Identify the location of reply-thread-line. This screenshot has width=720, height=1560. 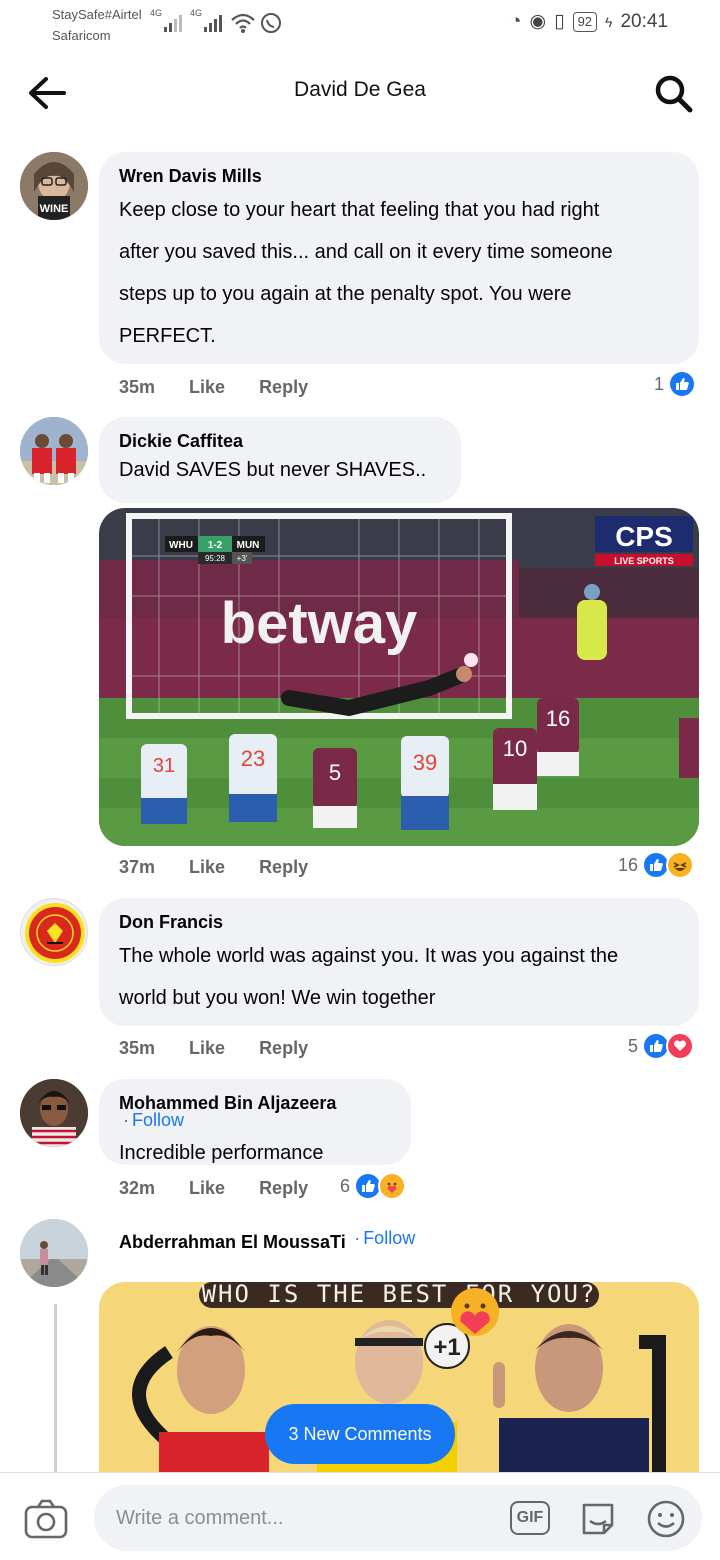
(55, 1388).